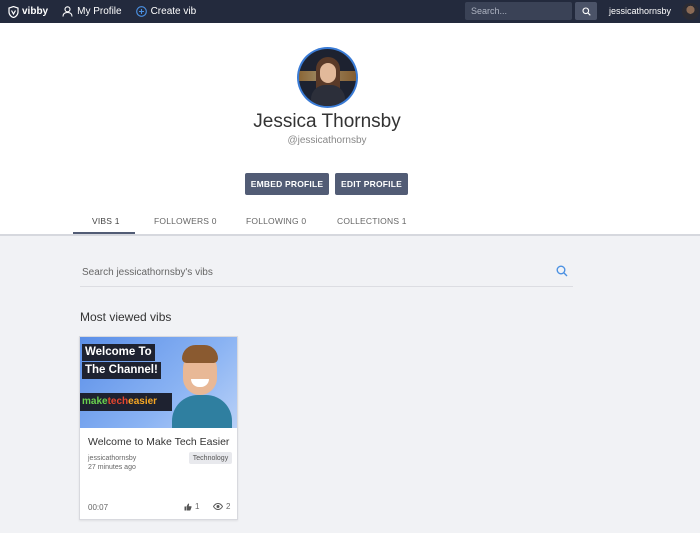 The height and width of the screenshot is (533, 700). I want to click on vib-duration: 00:07, so click(98, 507).